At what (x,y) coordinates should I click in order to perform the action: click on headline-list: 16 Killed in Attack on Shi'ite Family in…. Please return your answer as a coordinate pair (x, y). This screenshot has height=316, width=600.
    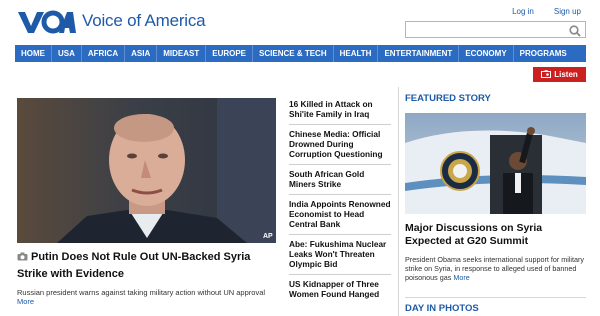
    Looking at the image, I should click on (340, 202).